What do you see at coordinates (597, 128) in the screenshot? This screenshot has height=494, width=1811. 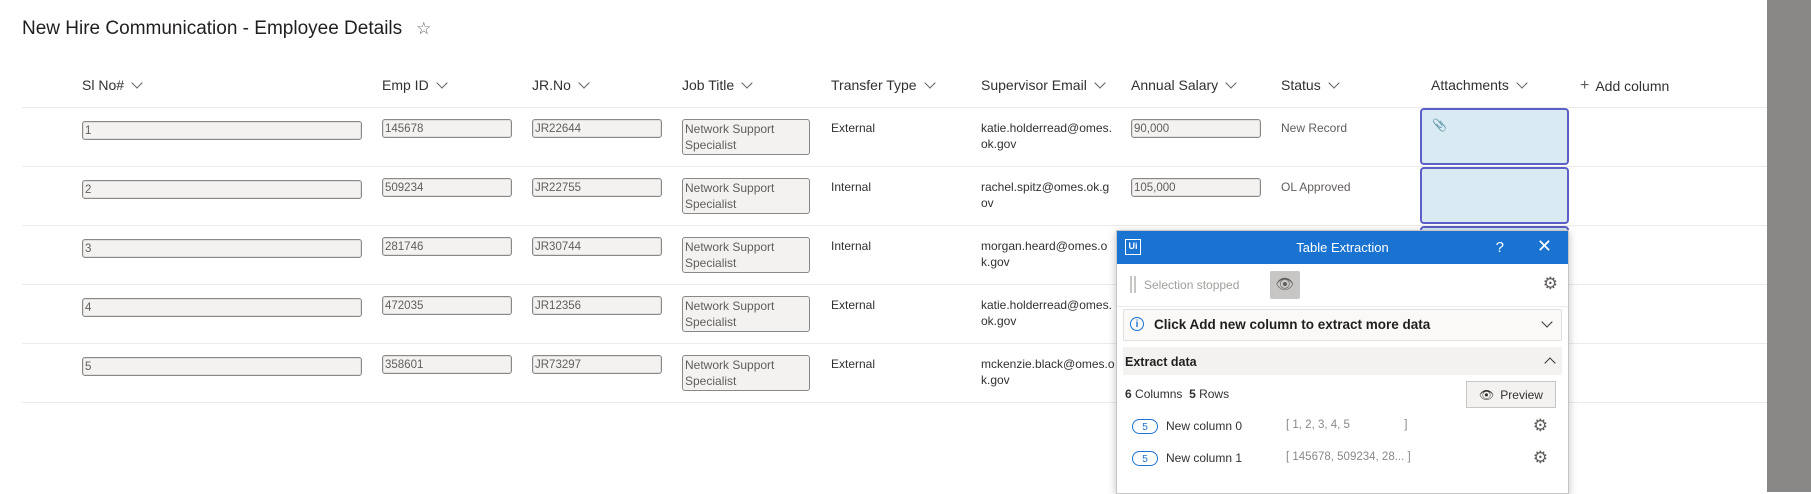 I see `jr-no-field: JR22644` at bounding box center [597, 128].